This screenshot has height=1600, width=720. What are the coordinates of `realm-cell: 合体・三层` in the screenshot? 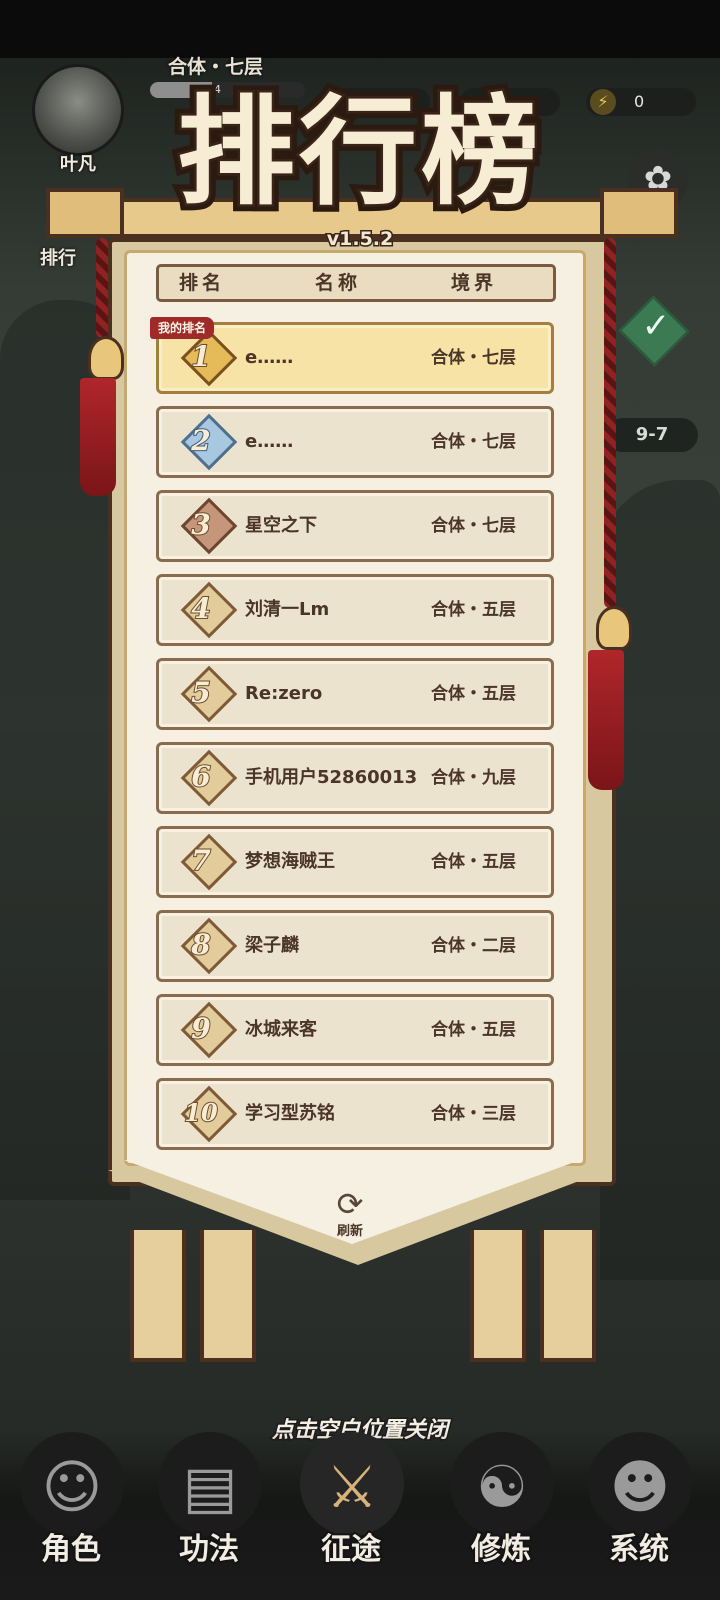 It's located at (473, 1114).